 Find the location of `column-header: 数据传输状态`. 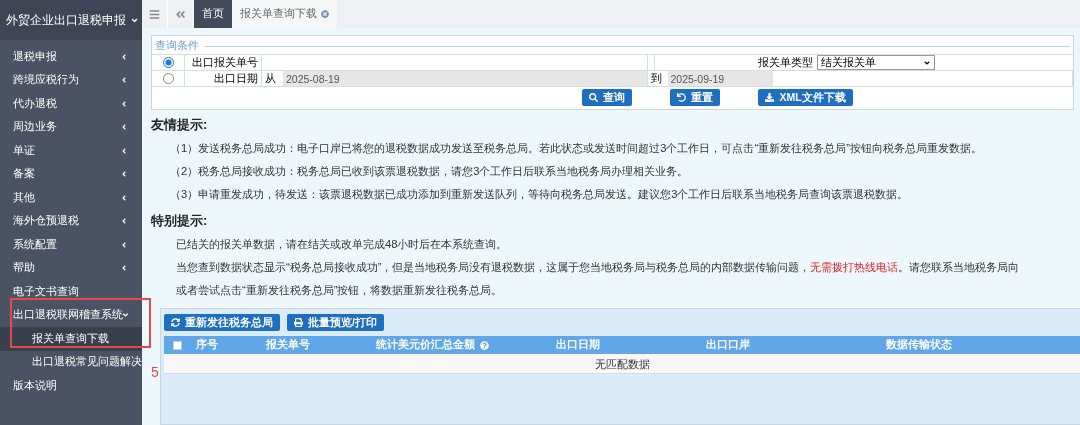

column-header: 数据传输状态 is located at coordinates (919, 345).